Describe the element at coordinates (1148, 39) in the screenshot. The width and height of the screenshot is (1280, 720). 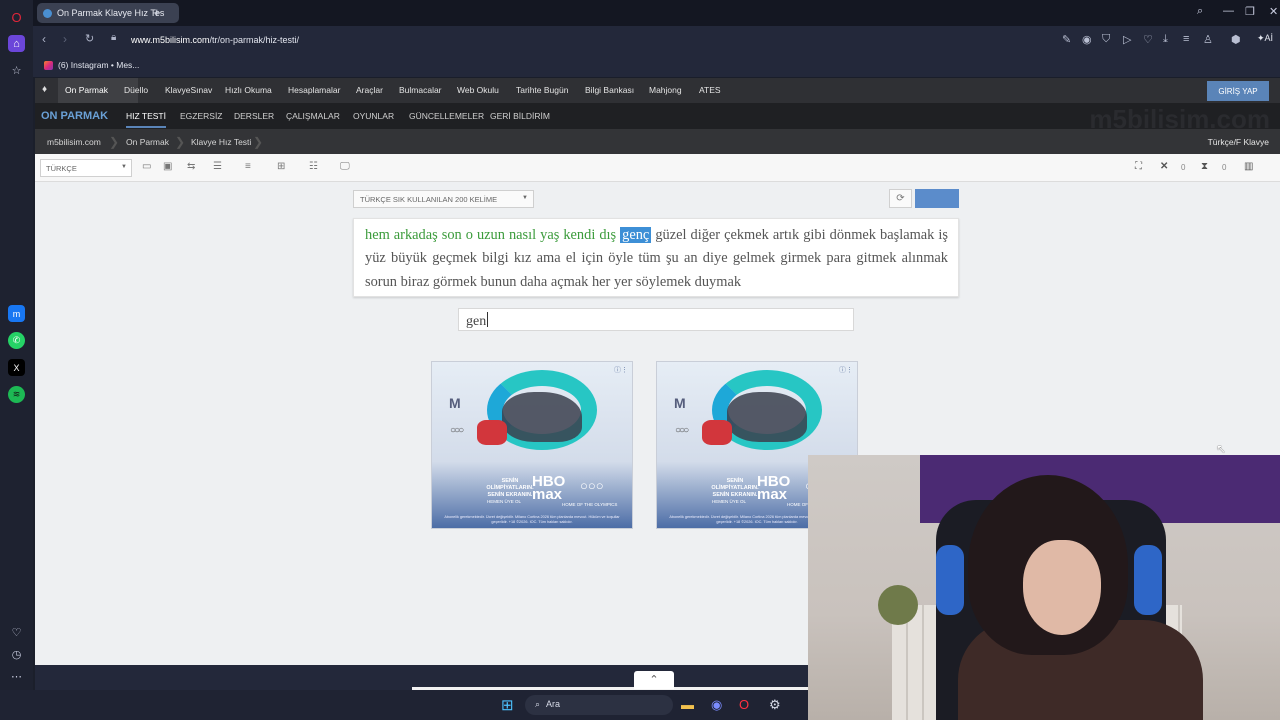
I see `heart-outline-icon: ♡` at that location.